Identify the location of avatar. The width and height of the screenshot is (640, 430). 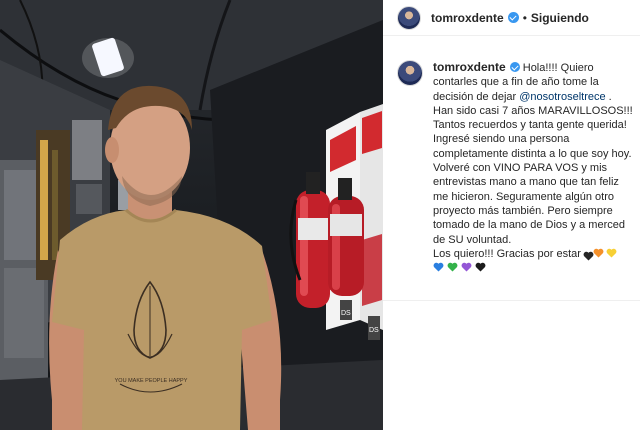
(409, 17).